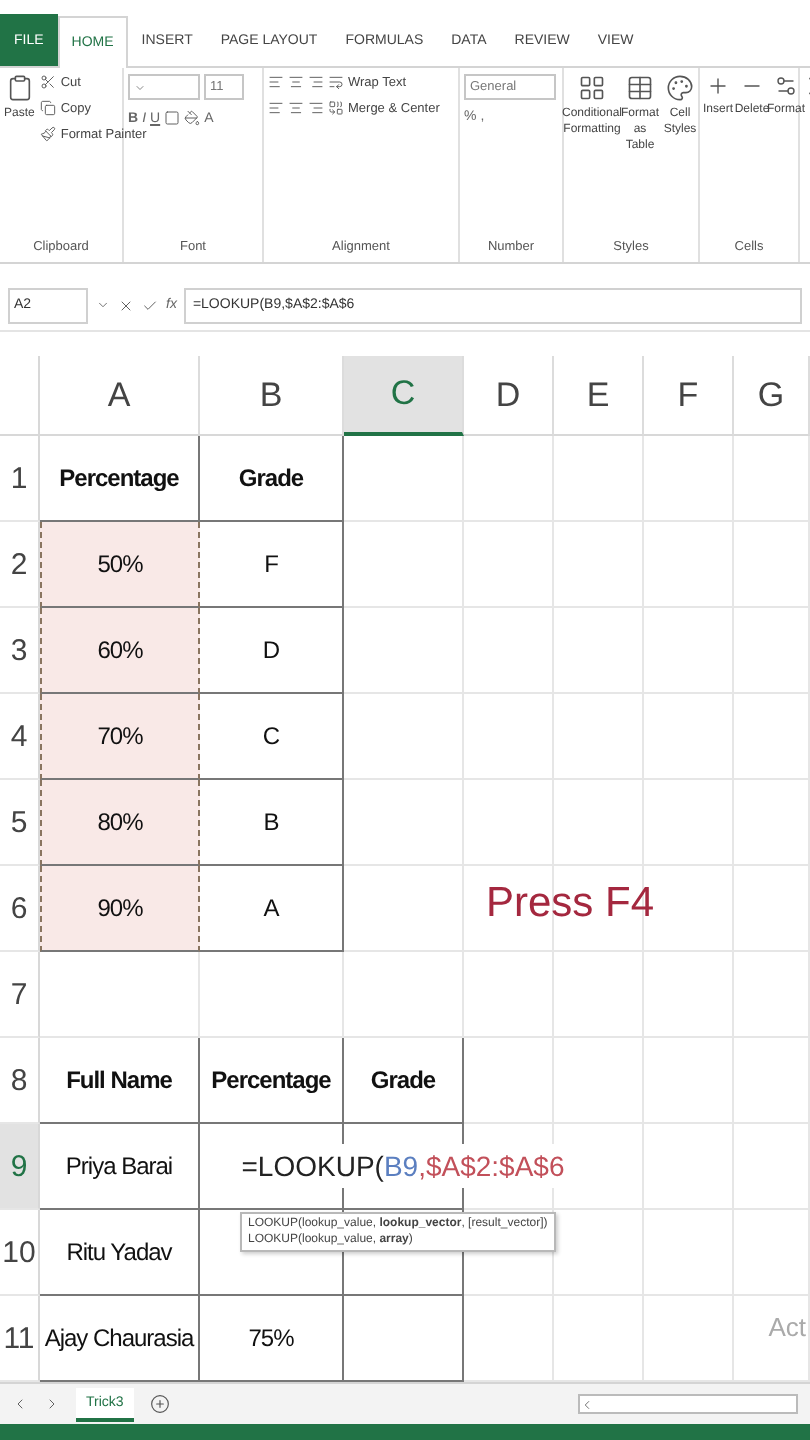  I want to click on paintbrush-icon, so click(48, 134).